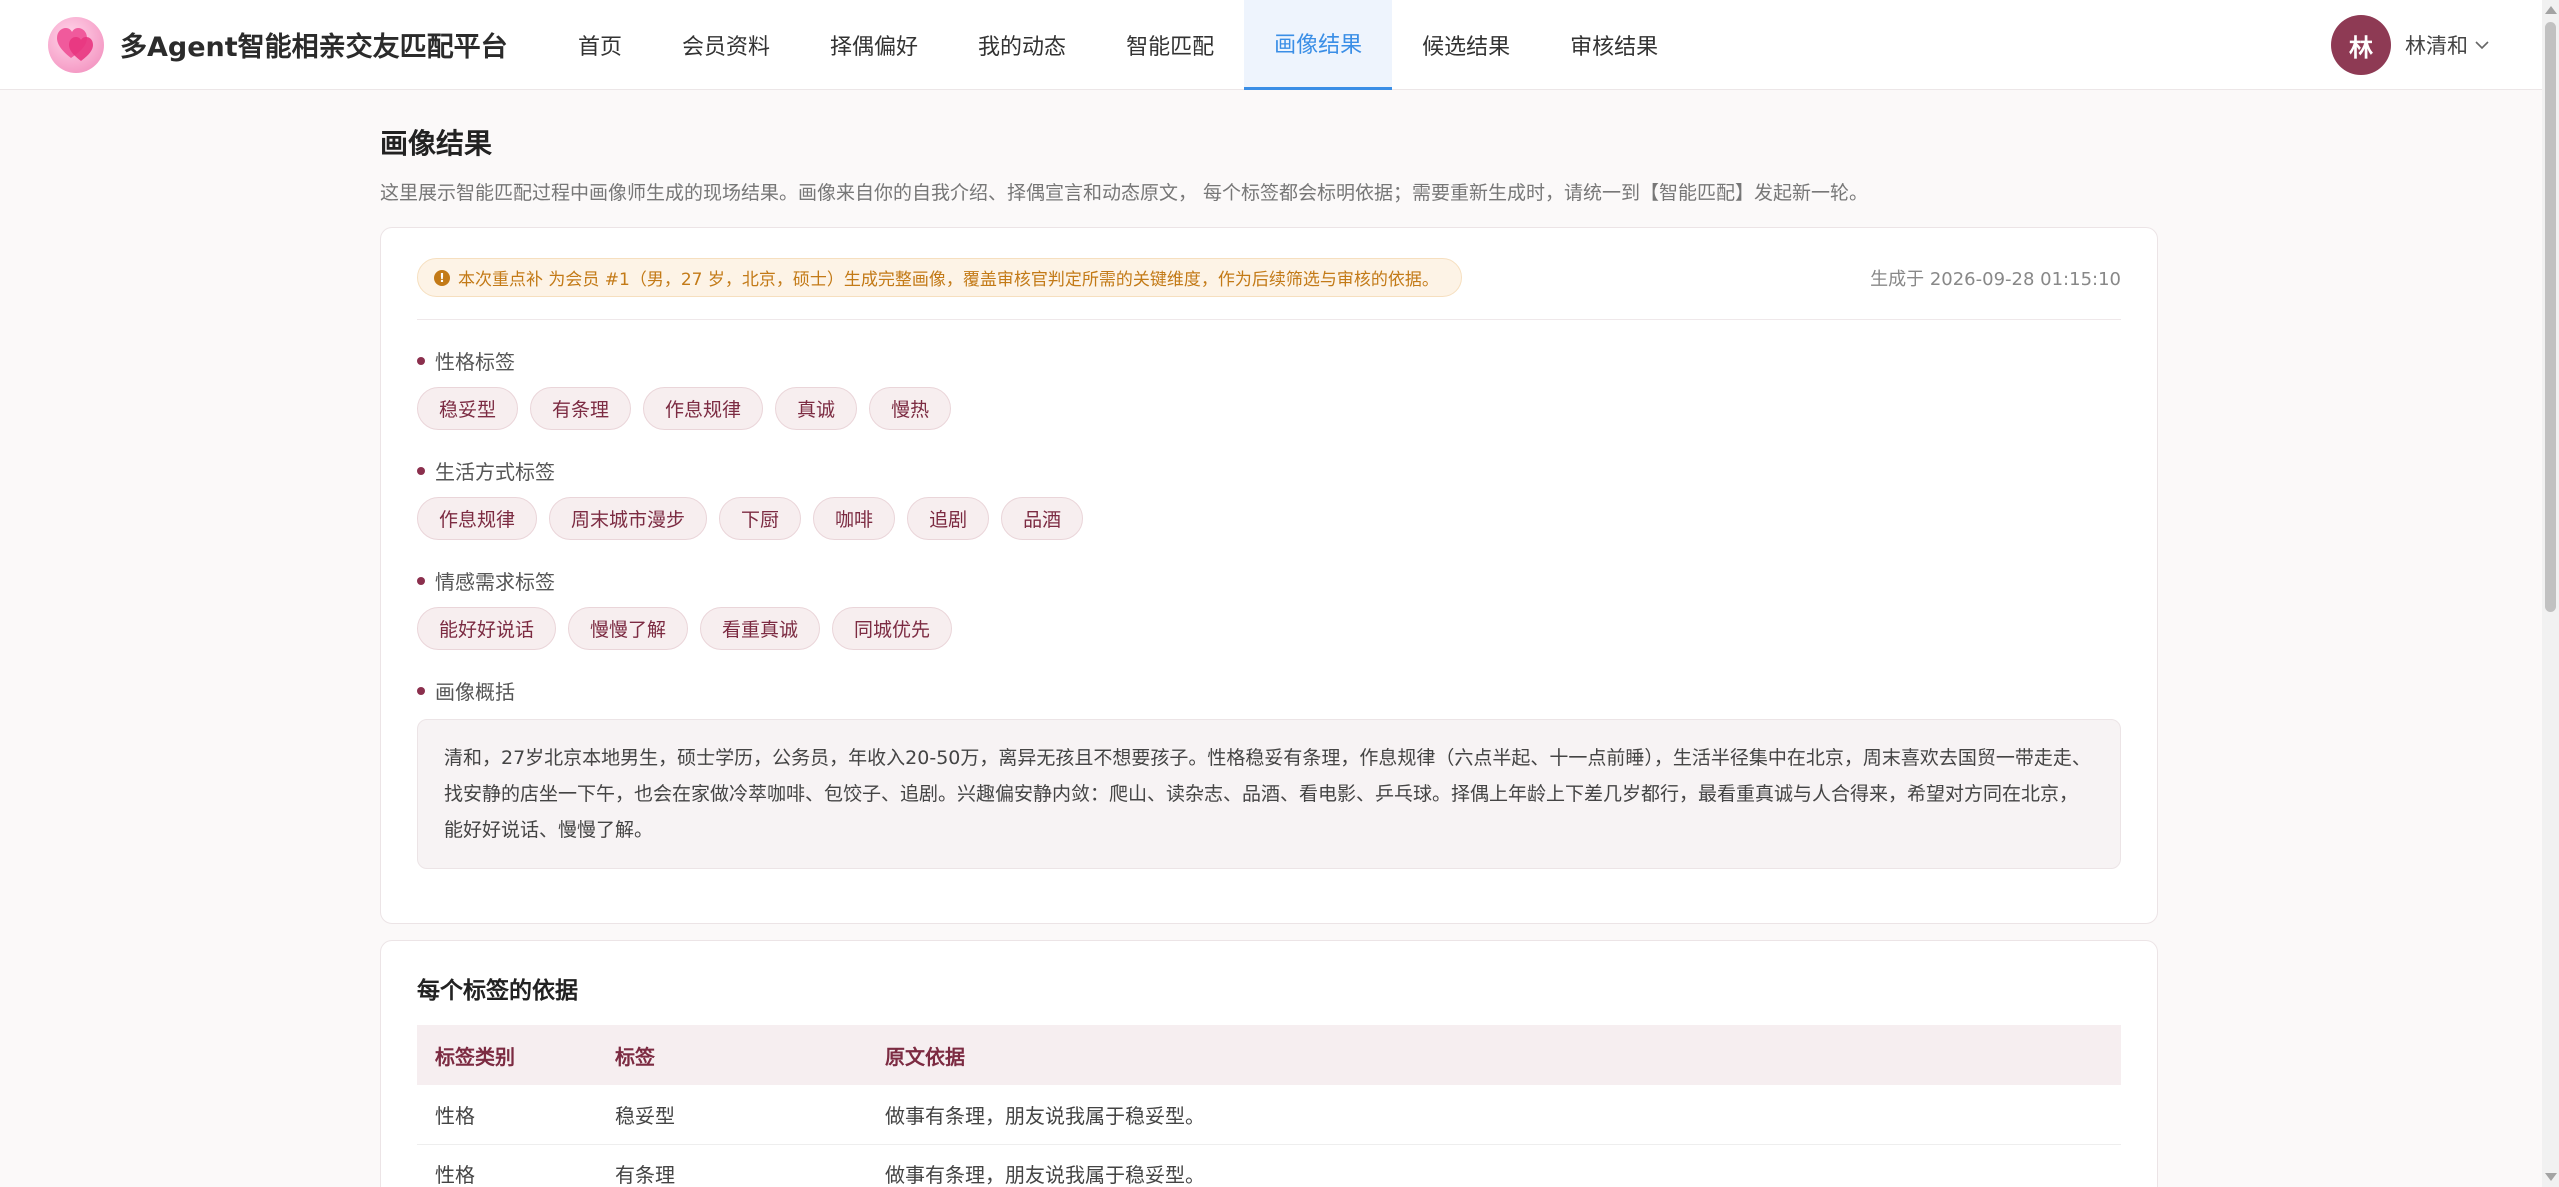 Image resolution: width=2559 pixels, height=1187 pixels. I want to click on tag: 品酒, so click(1042, 518).